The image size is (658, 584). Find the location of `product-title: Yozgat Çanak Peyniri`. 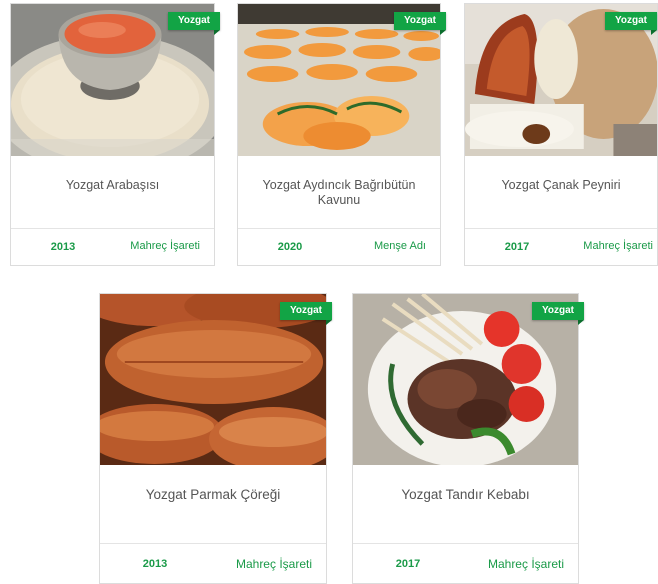

product-title: Yozgat Çanak Peyniri is located at coordinates (561, 185).